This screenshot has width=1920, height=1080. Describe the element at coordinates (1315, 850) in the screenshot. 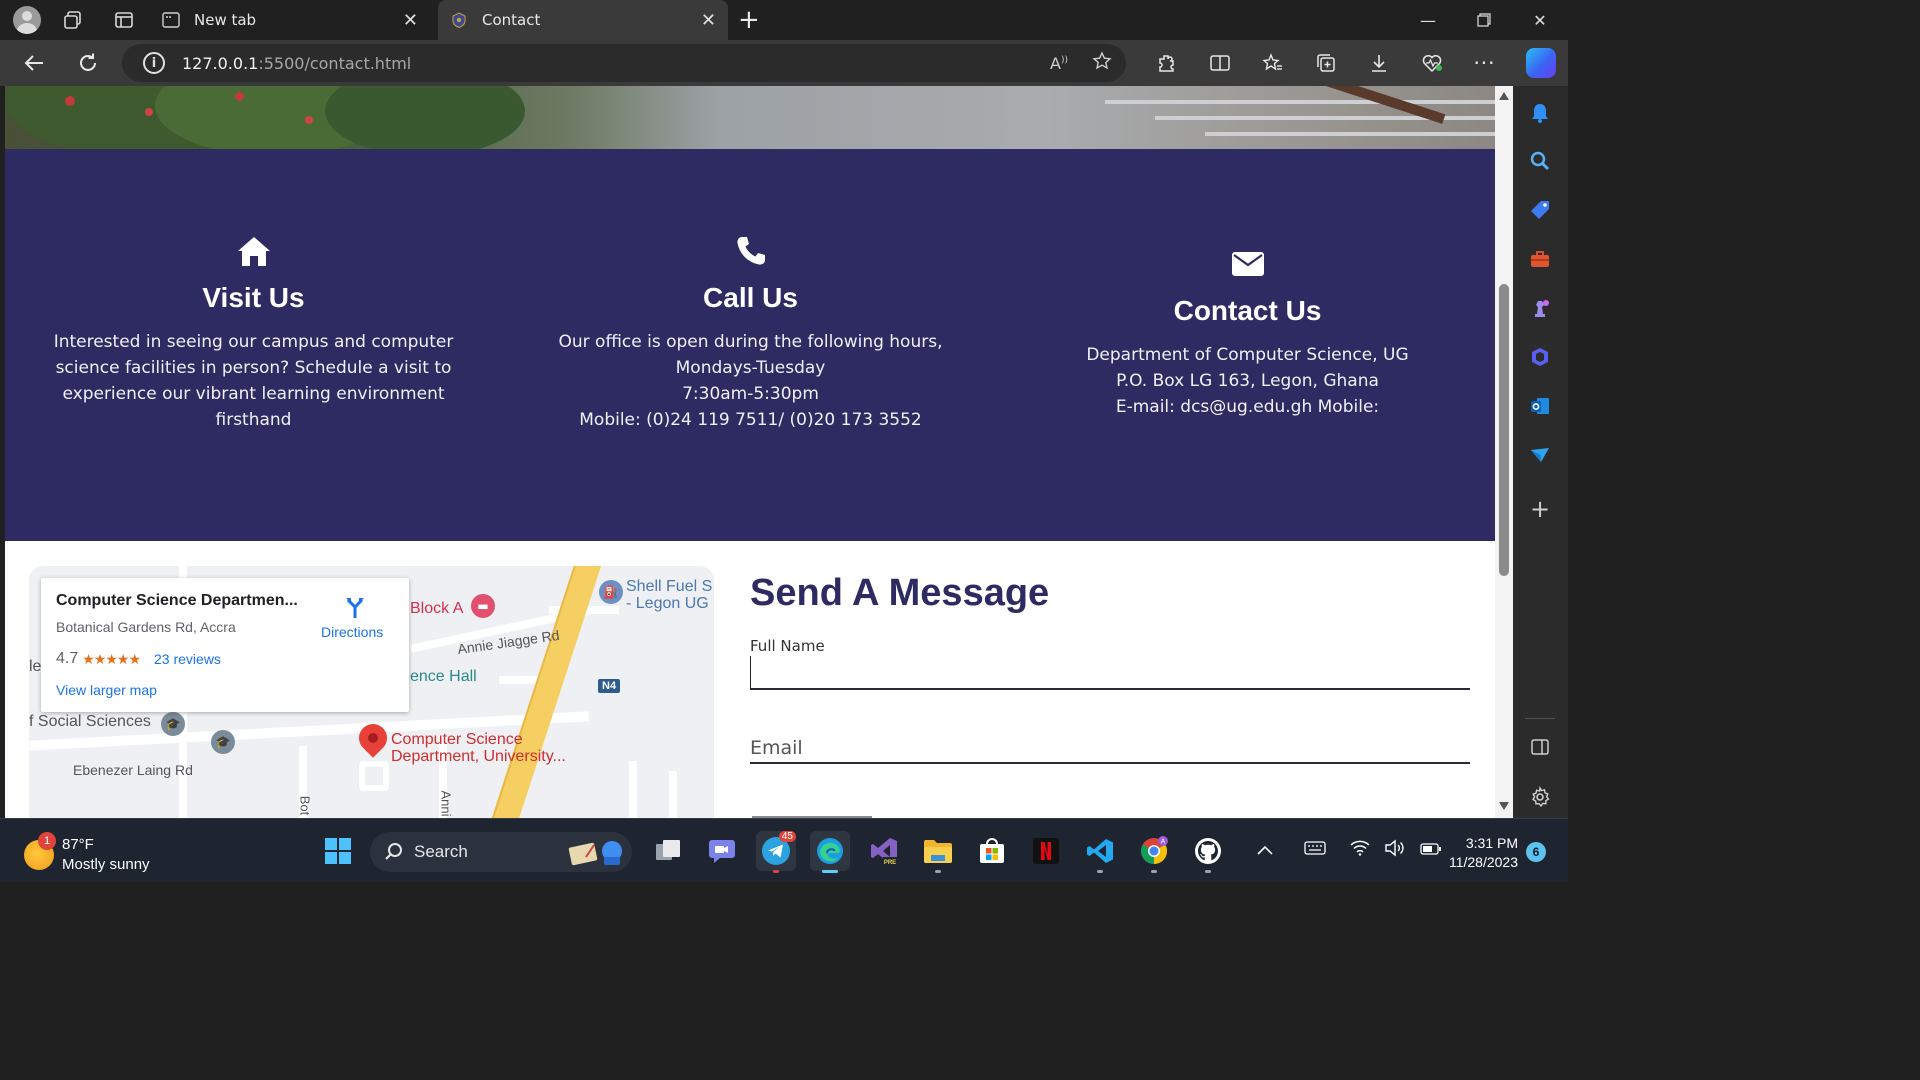

I see `keyboard-icon` at that location.